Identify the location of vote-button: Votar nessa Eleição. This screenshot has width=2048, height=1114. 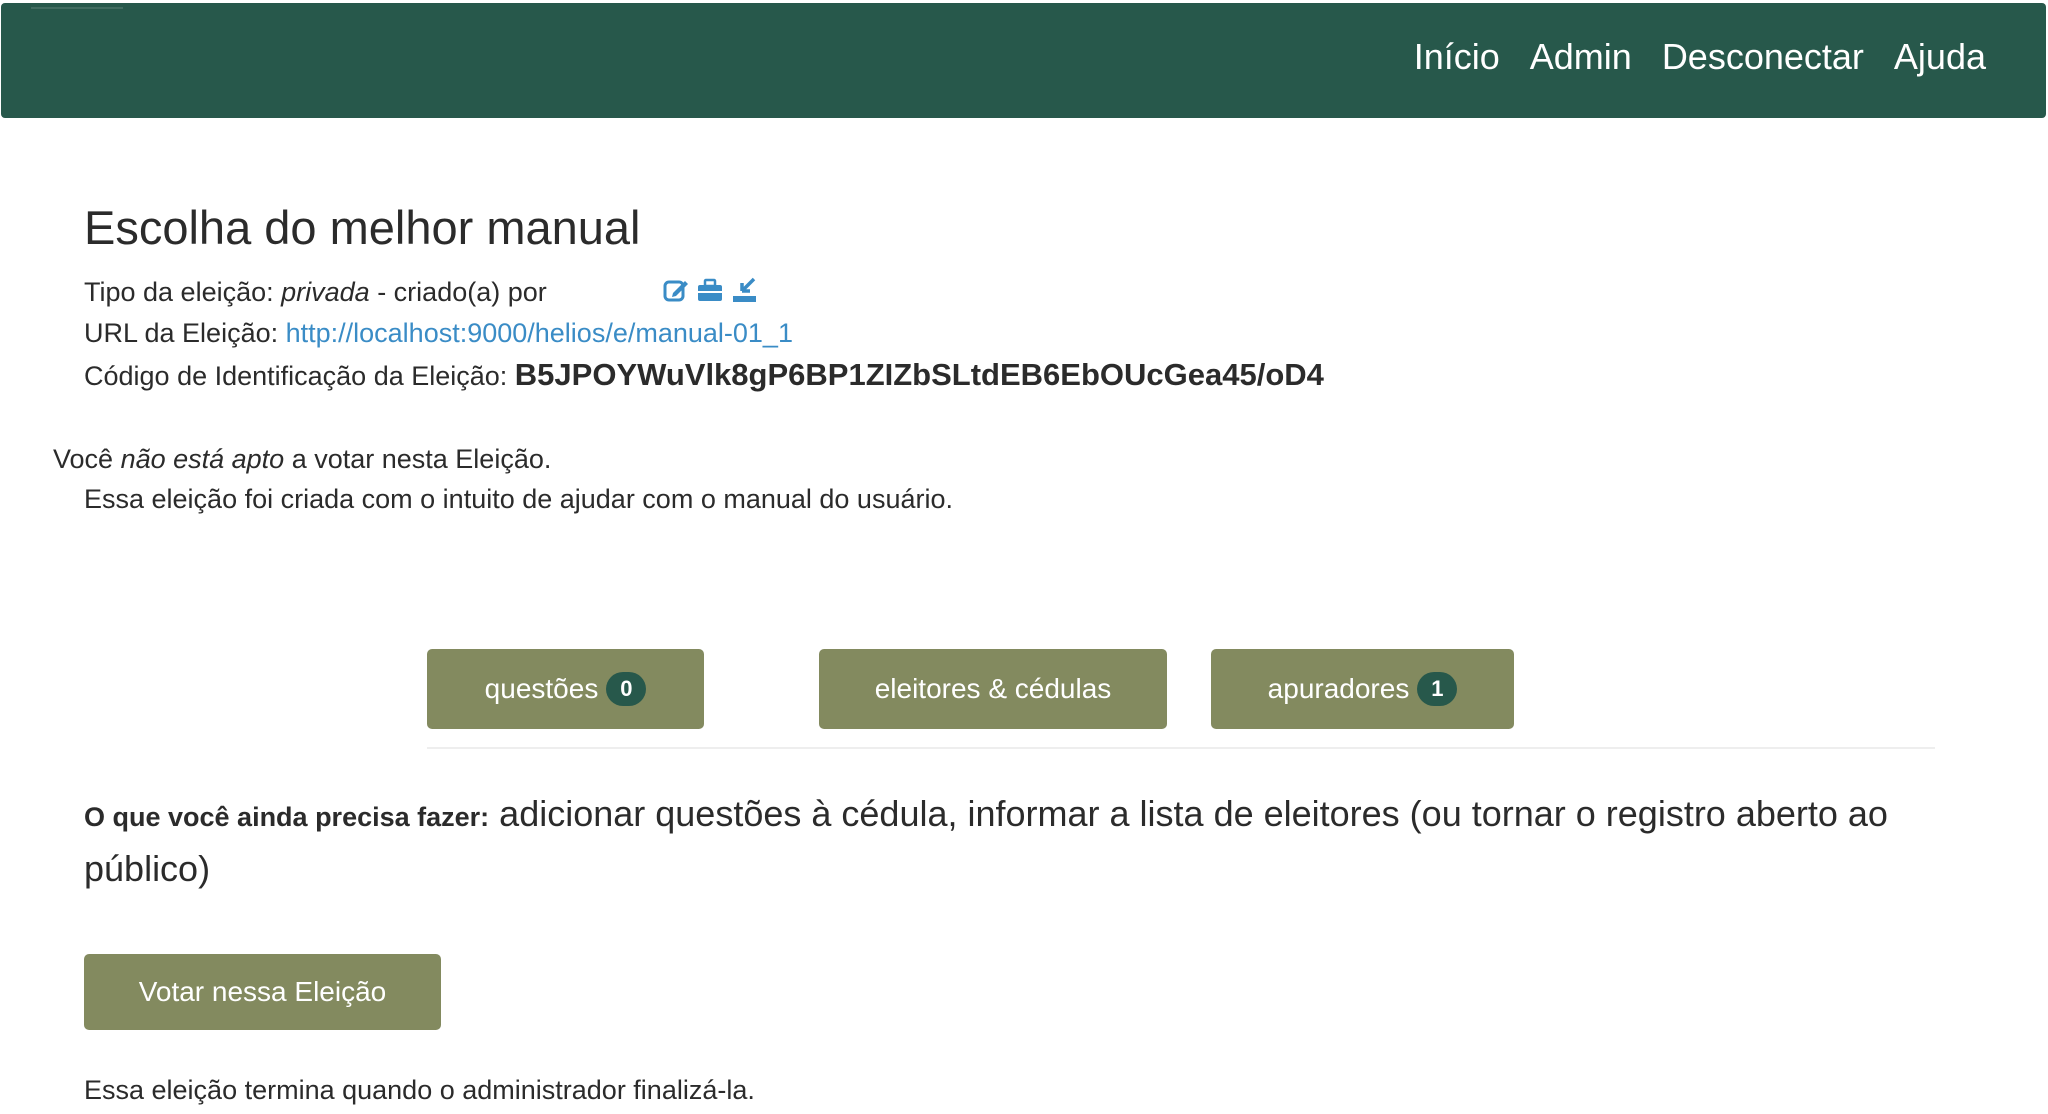
(262, 992).